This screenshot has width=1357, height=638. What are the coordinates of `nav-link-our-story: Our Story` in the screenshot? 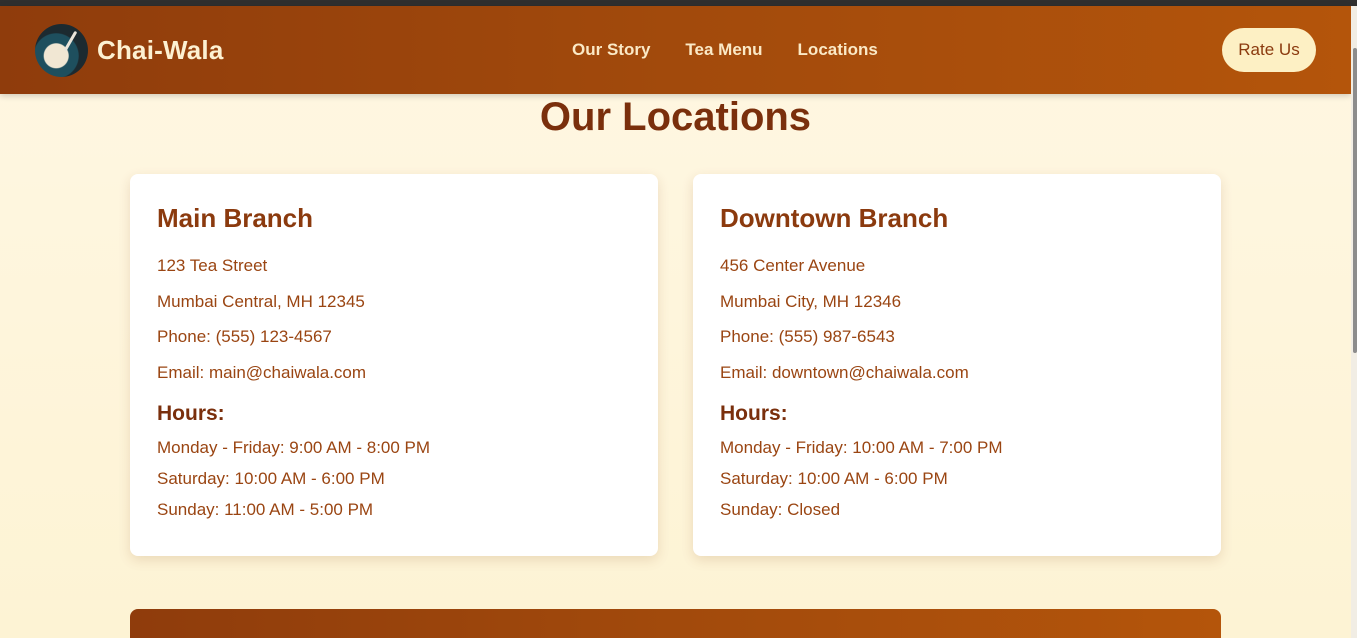 It's located at (611, 50).